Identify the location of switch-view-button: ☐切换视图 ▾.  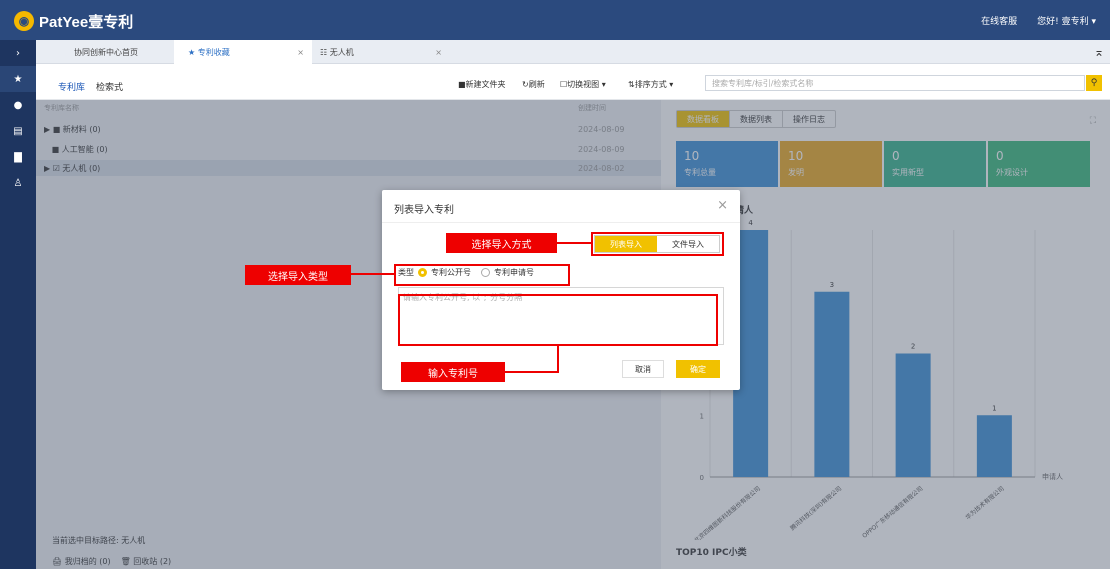
(583, 84).